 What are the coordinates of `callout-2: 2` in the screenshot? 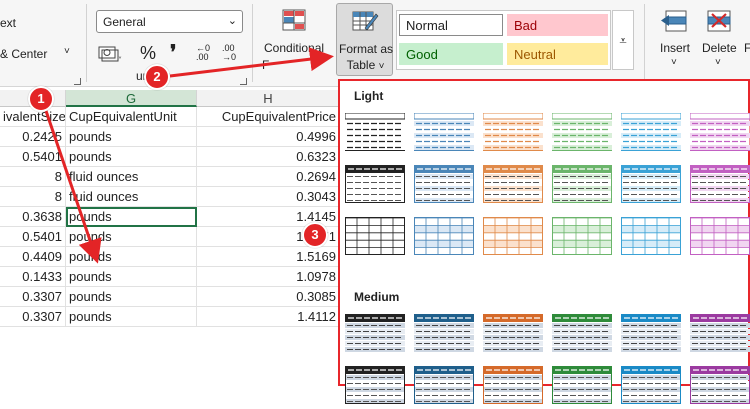 It's located at (157, 77).